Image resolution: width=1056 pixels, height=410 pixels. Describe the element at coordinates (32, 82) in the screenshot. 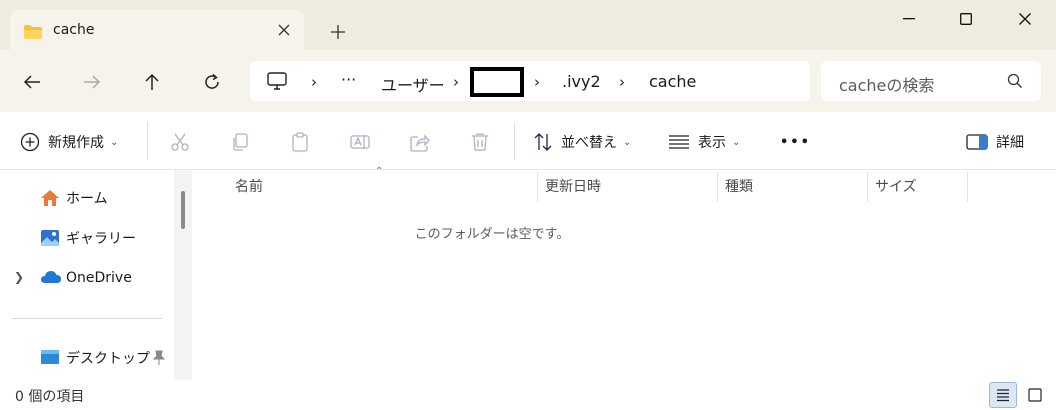

I see `back-arrow-icon` at that location.